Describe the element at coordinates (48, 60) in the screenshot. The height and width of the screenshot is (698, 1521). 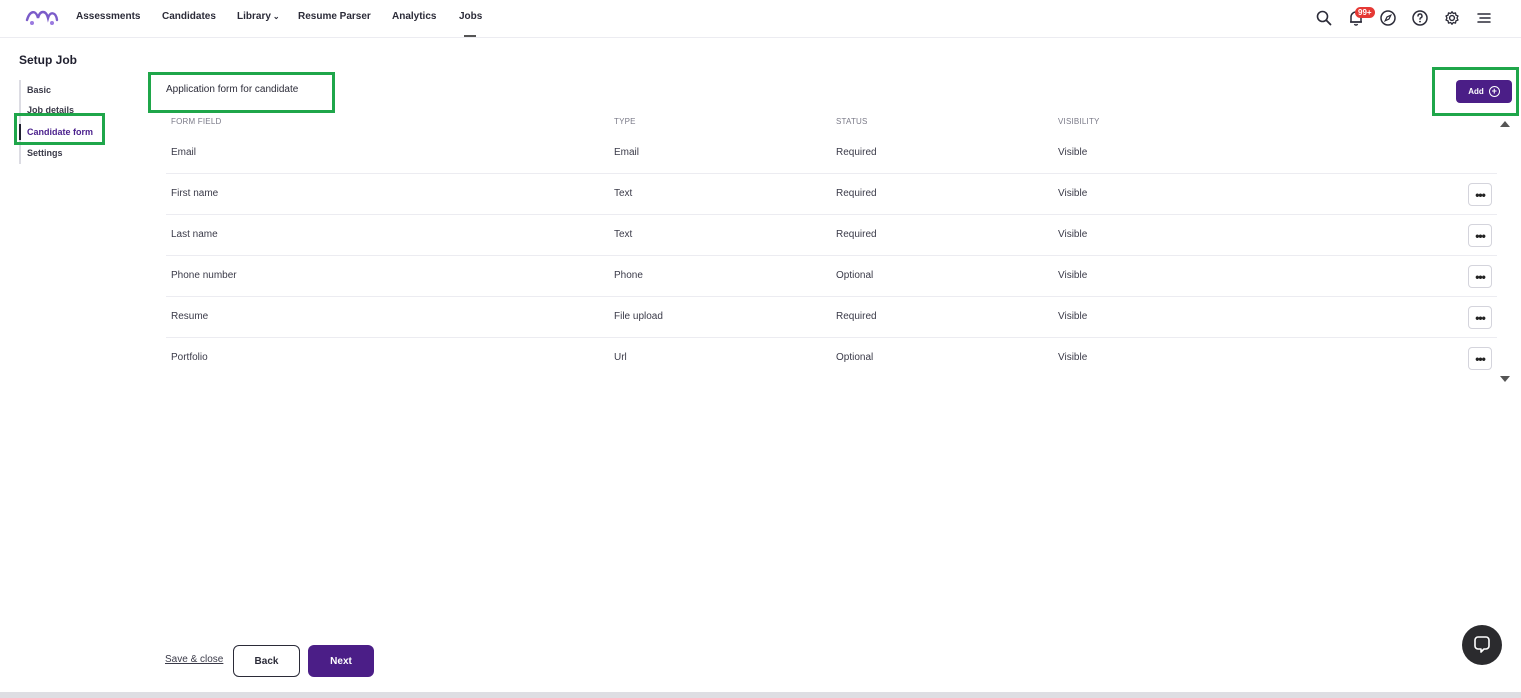
I see `page-title: Setup Job` at that location.